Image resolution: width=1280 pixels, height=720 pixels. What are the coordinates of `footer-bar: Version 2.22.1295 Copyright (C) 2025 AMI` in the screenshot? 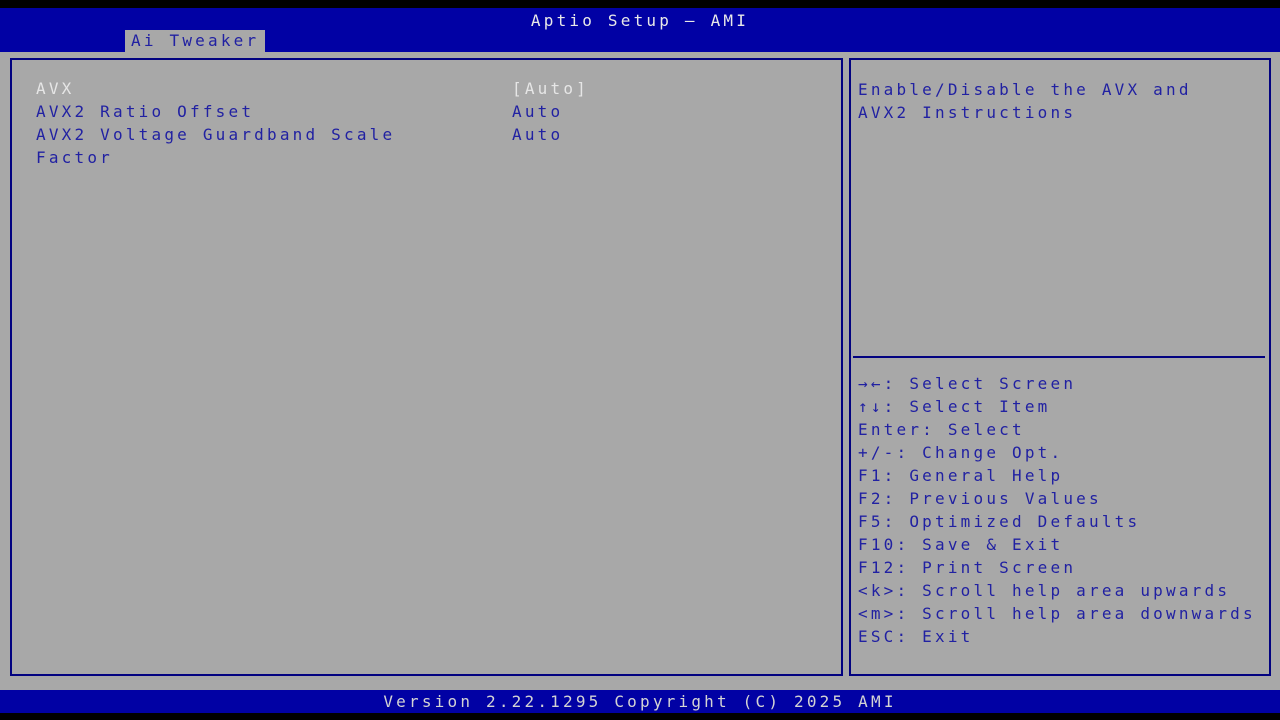 It's located at (640, 701).